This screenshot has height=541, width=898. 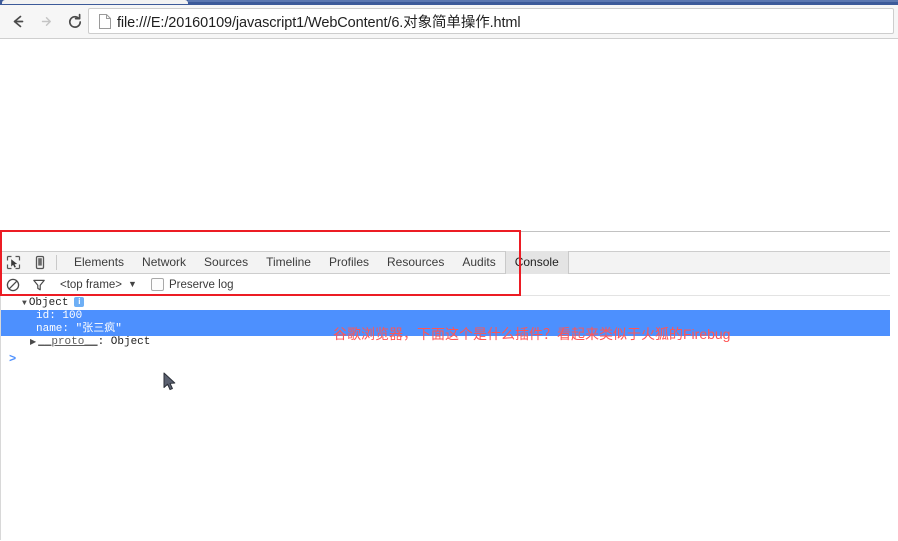 What do you see at coordinates (349, 262) in the screenshot?
I see `tab-profiles: Profiles` at bounding box center [349, 262].